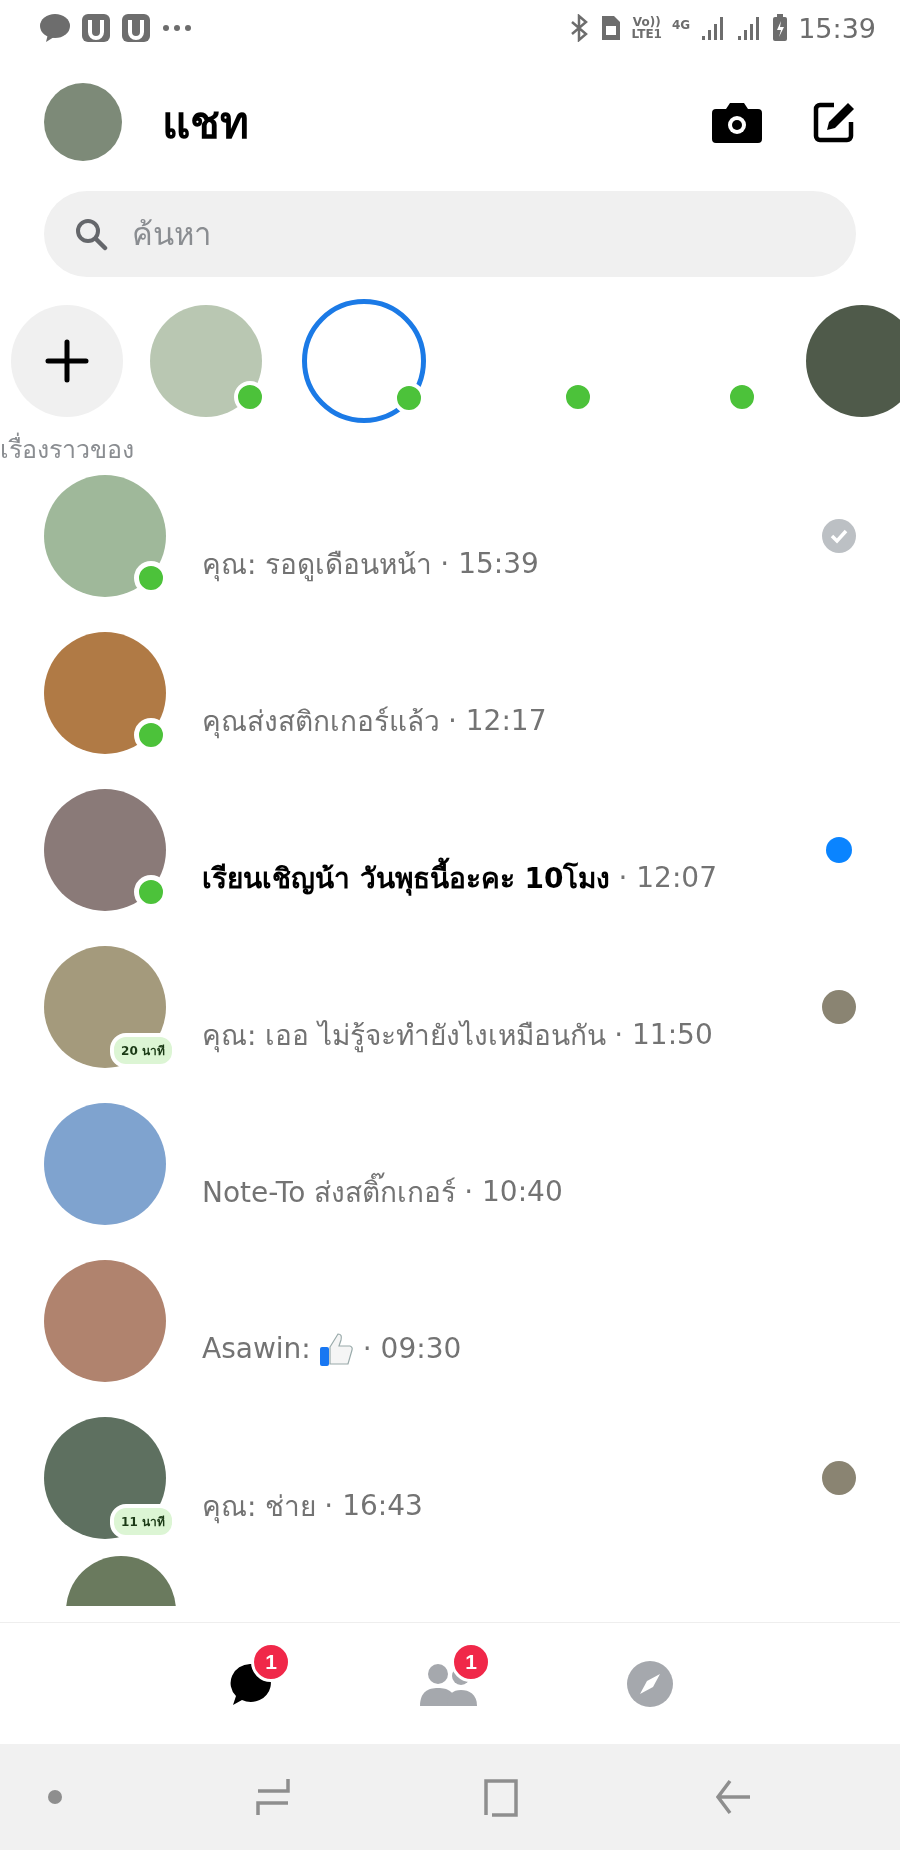  Describe the element at coordinates (404, 1036) in the screenshot. I see `message-preview: คุณ: เออ ไม่รู้จะทำยังไงเหมือนกัน` at that location.